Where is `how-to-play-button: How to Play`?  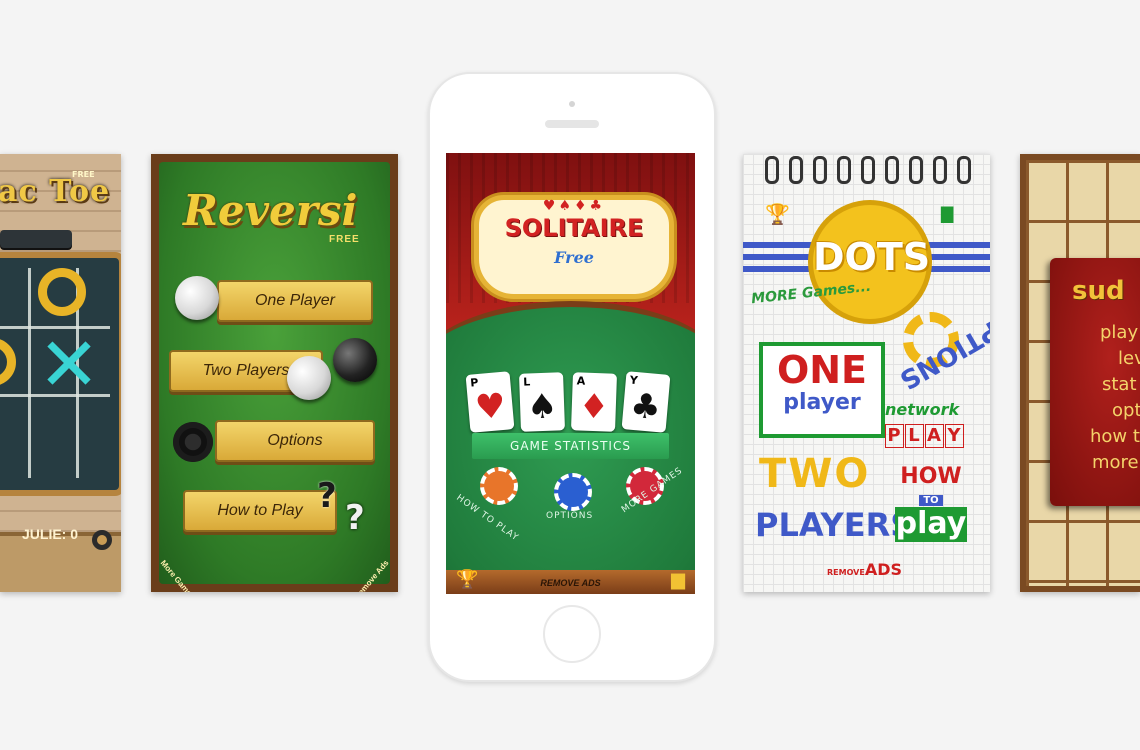
how-to-play-button: How to Play is located at coordinates (260, 511).